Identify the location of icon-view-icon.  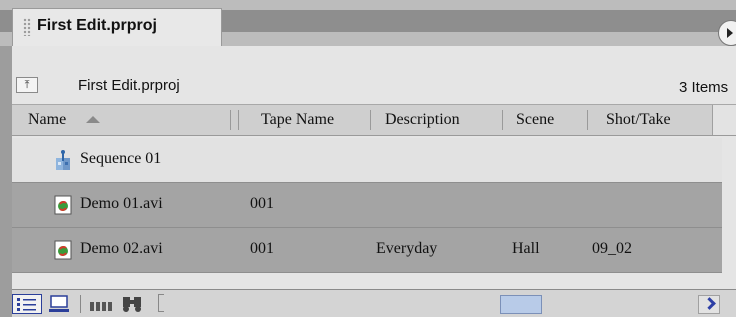
(59, 304).